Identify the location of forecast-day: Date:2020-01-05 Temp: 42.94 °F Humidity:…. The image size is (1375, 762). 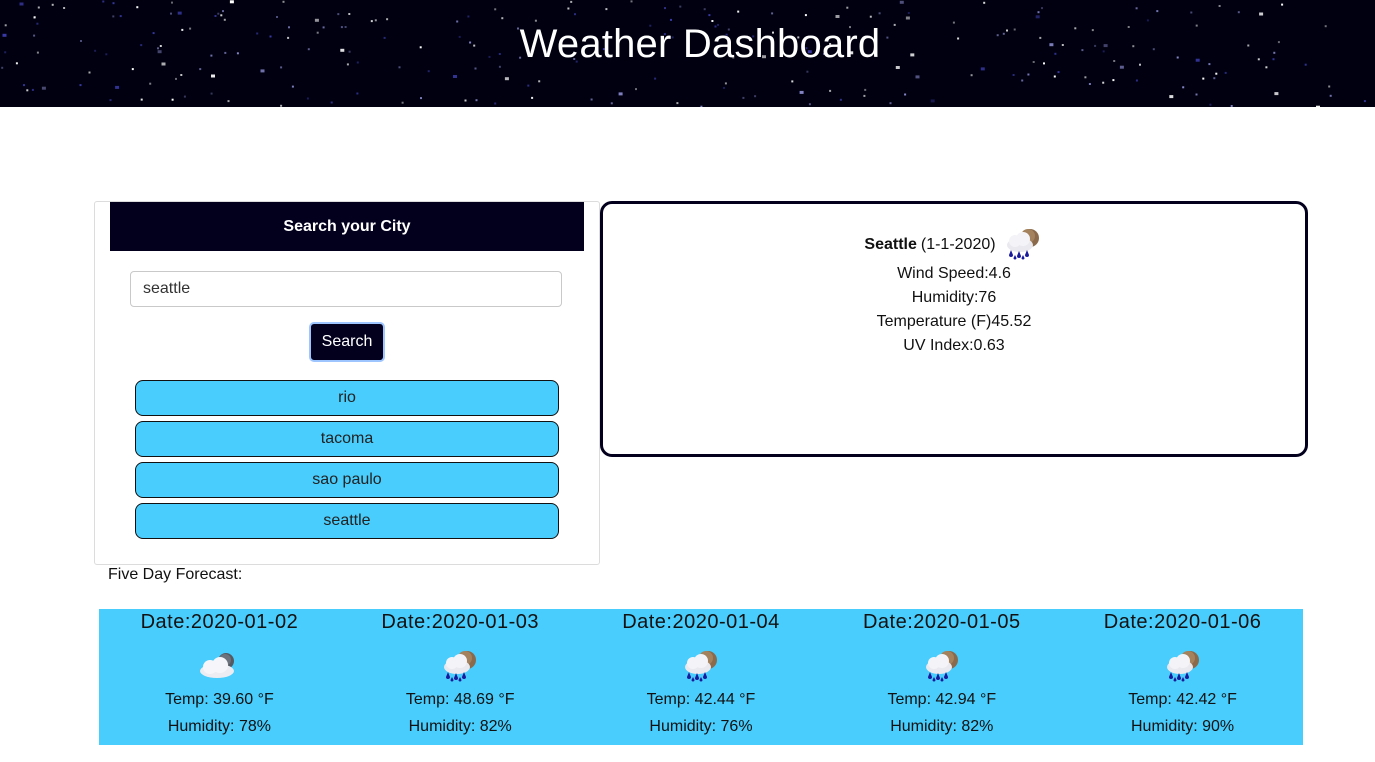
(941, 677).